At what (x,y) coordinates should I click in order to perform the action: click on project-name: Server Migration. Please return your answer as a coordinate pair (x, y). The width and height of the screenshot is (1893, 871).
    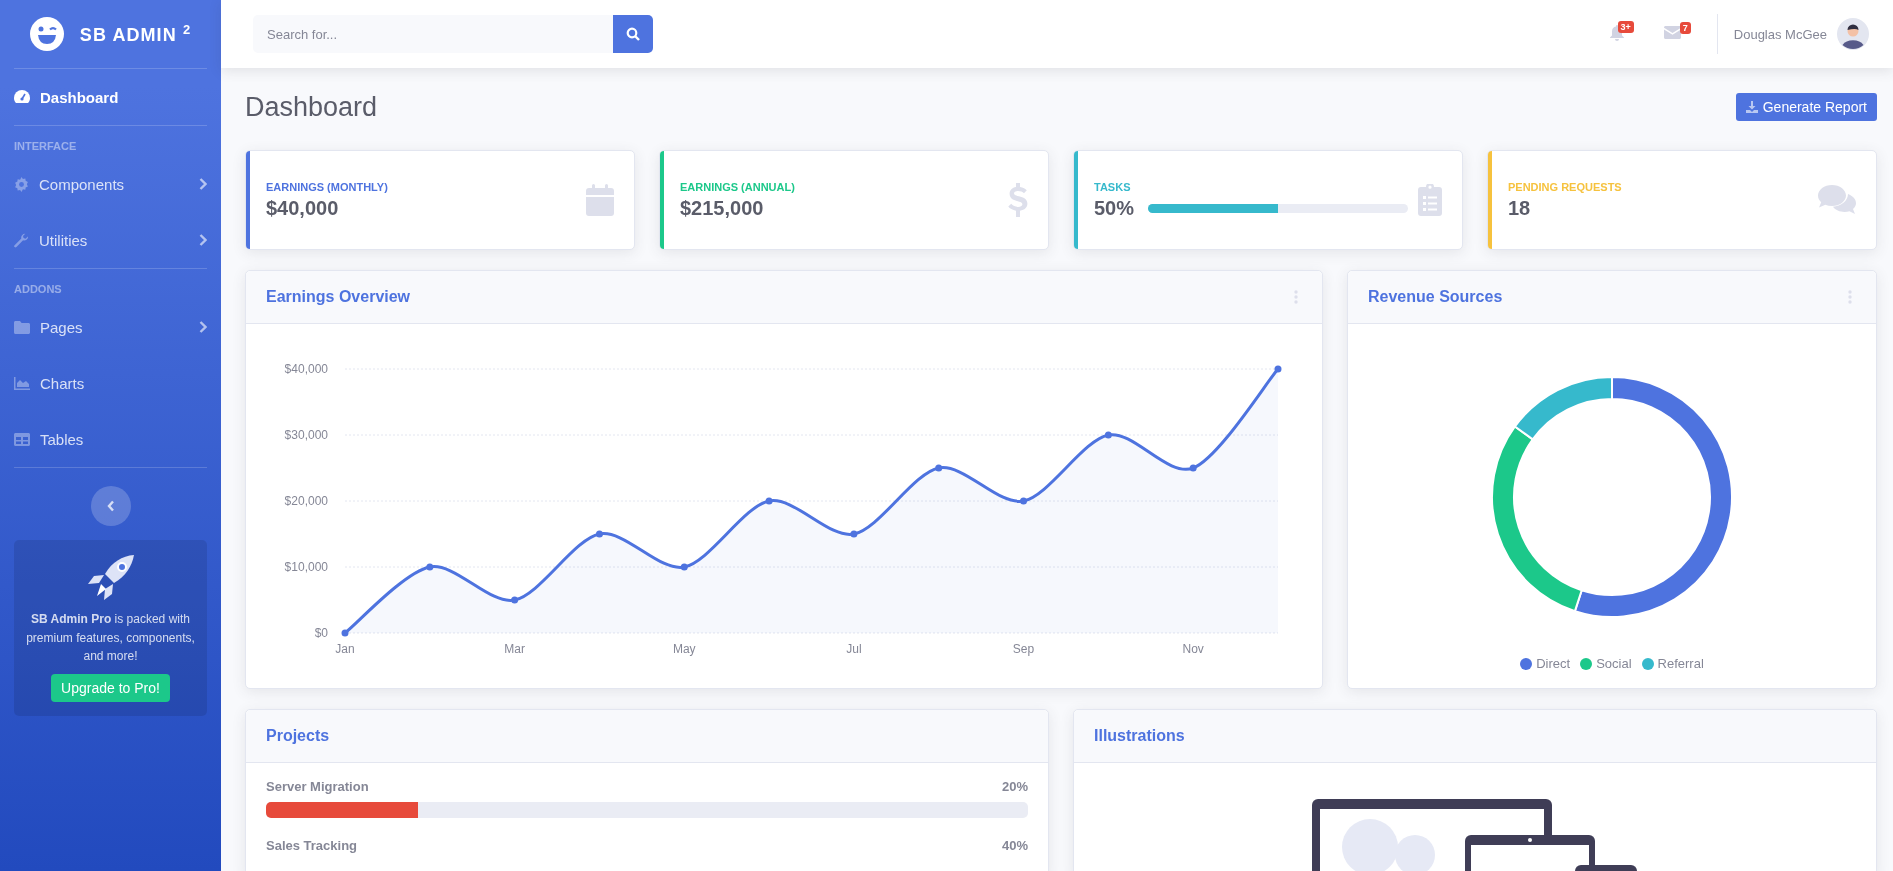
    Looking at the image, I should click on (317, 786).